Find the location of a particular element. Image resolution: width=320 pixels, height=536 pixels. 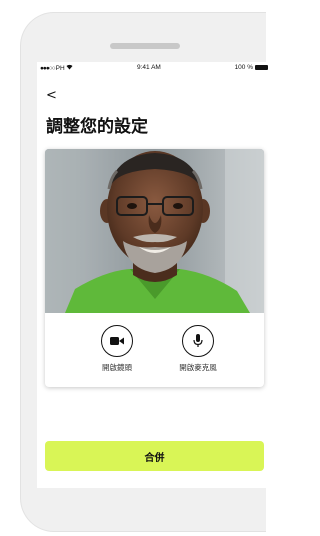

carrier-name: PH is located at coordinates (60, 68).